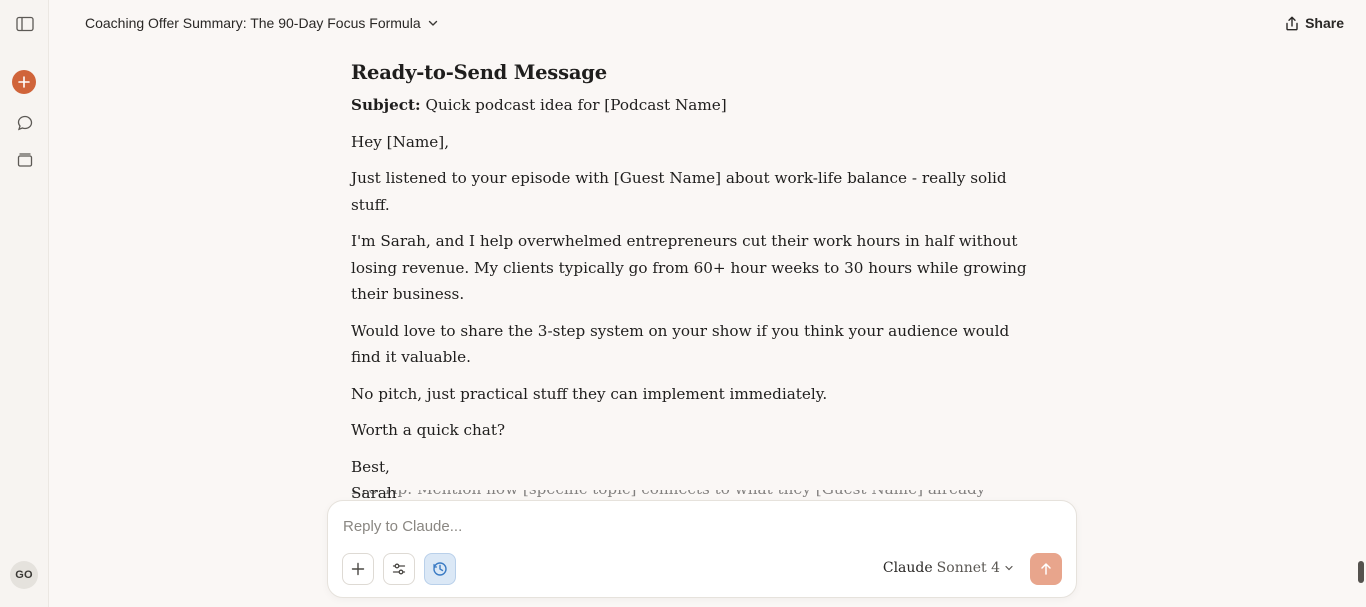 The width and height of the screenshot is (1366, 607). I want to click on model-version: Sonnet 4, so click(968, 568).